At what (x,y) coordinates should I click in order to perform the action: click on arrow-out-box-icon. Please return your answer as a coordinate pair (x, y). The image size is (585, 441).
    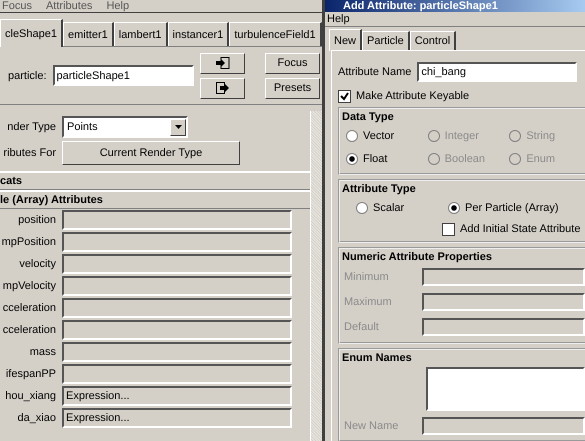
    Looking at the image, I should click on (223, 88).